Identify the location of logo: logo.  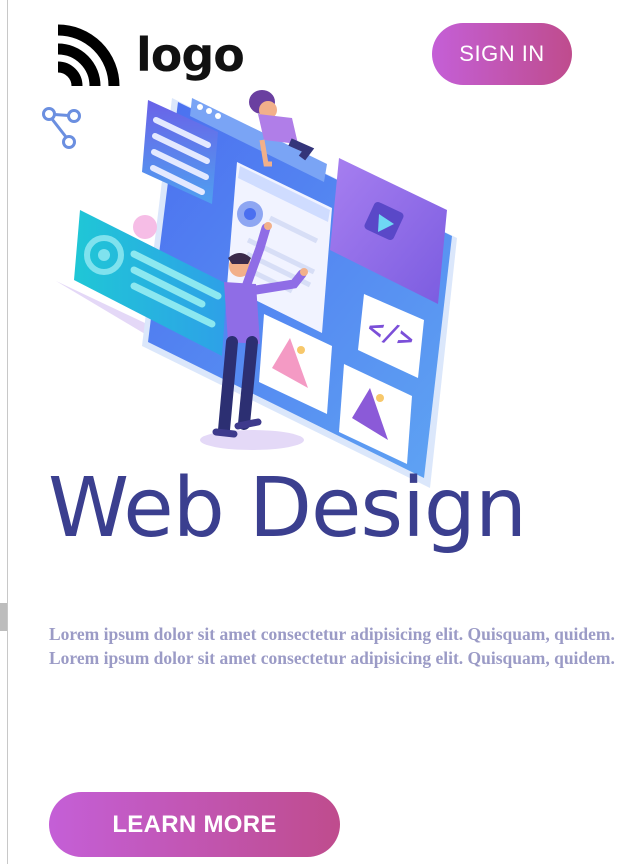
(151, 55).